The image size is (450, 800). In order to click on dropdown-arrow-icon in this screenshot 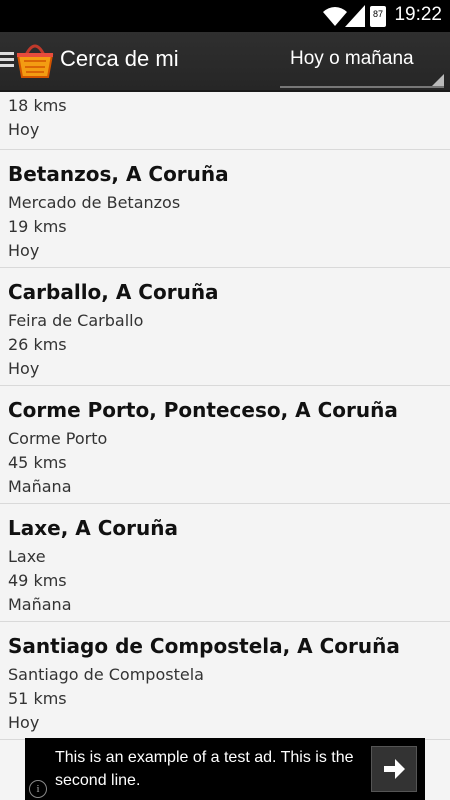, I will do `click(438, 80)`.